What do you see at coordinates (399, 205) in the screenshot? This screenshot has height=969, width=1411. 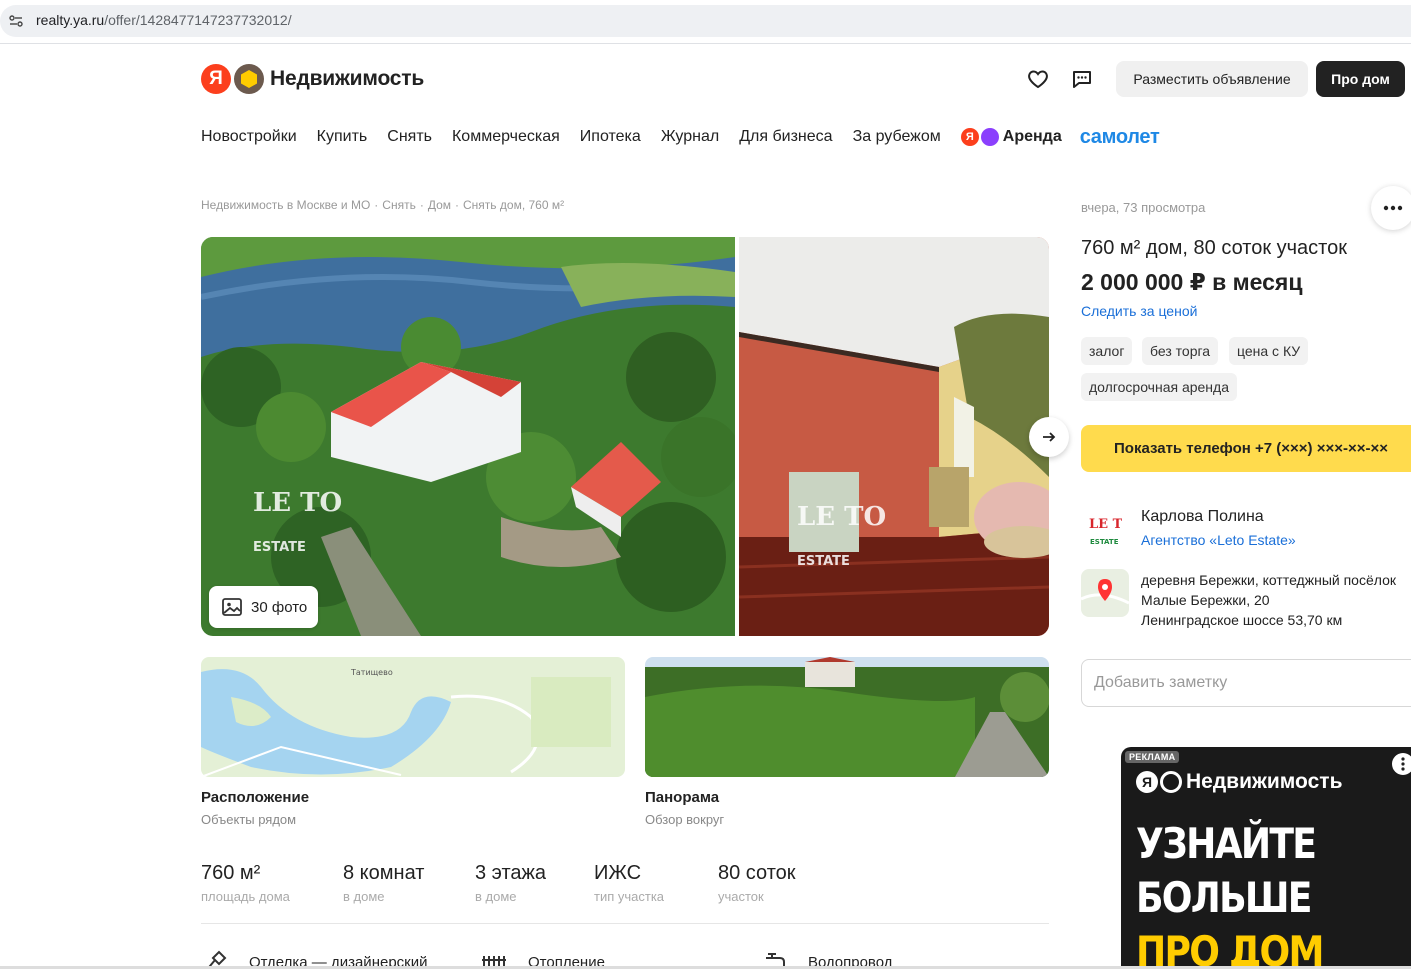 I see `breadcrumb-item: Снять` at bounding box center [399, 205].